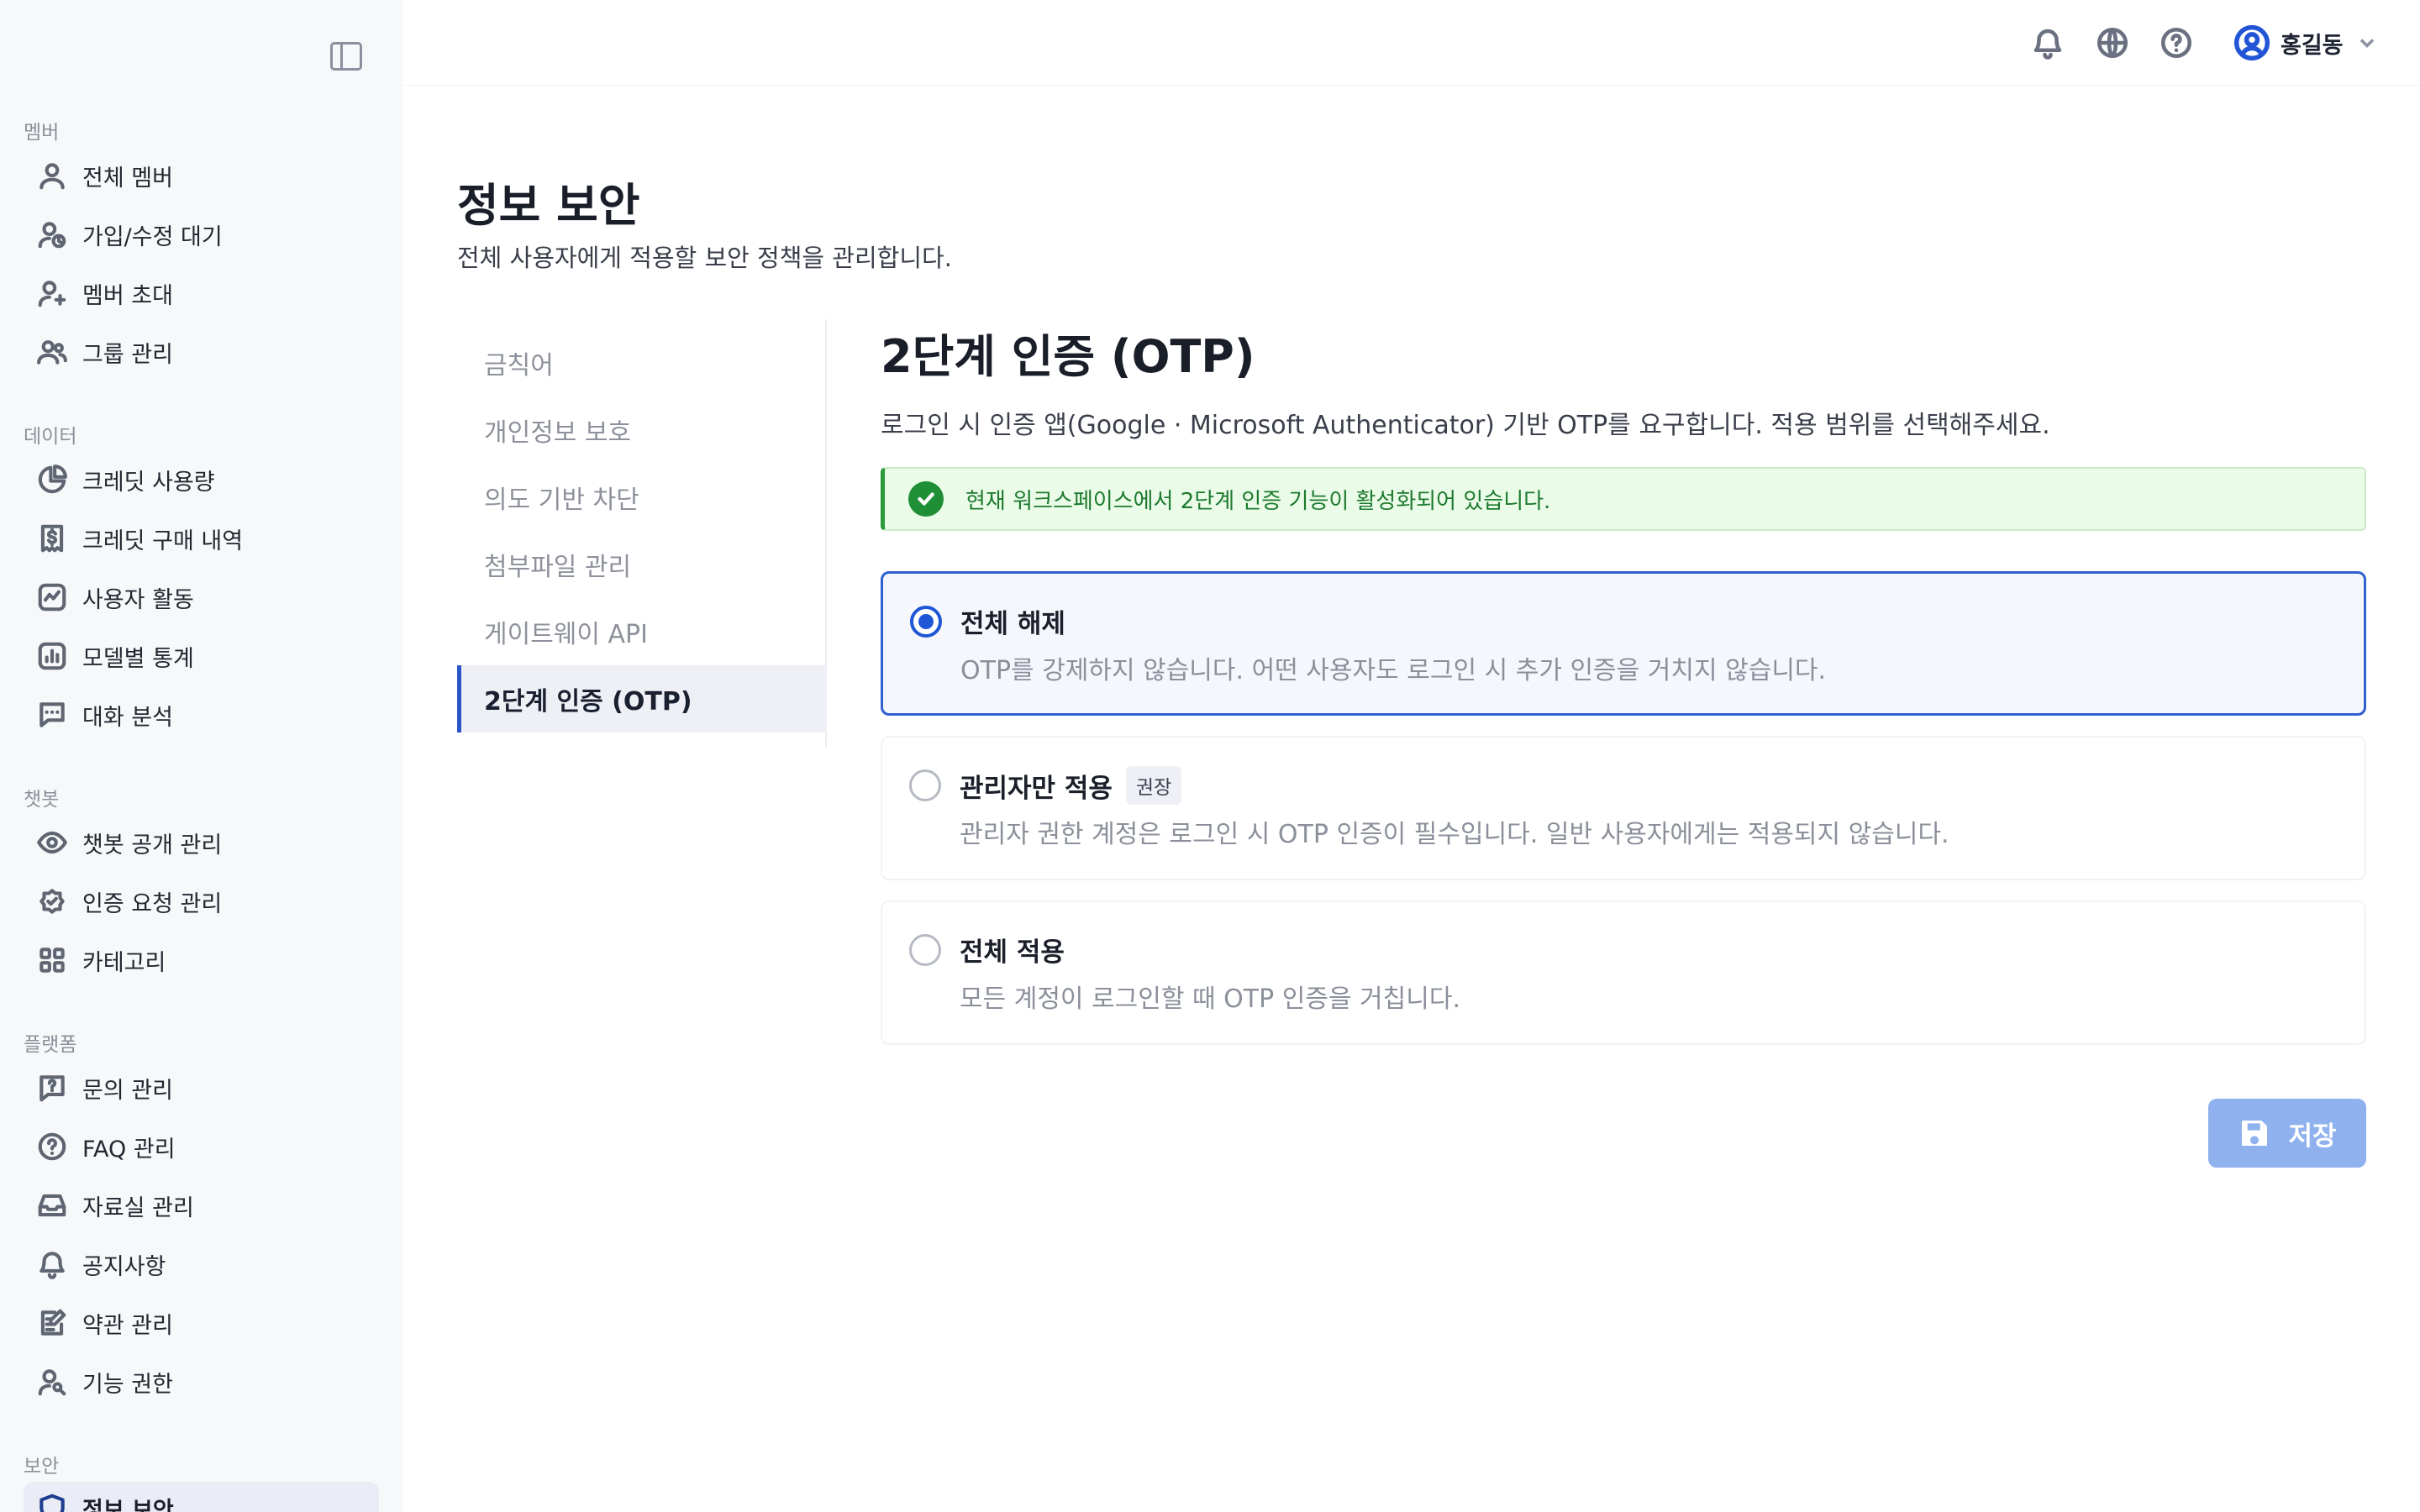  I want to click on user-plus-icon, so click(52, 293).